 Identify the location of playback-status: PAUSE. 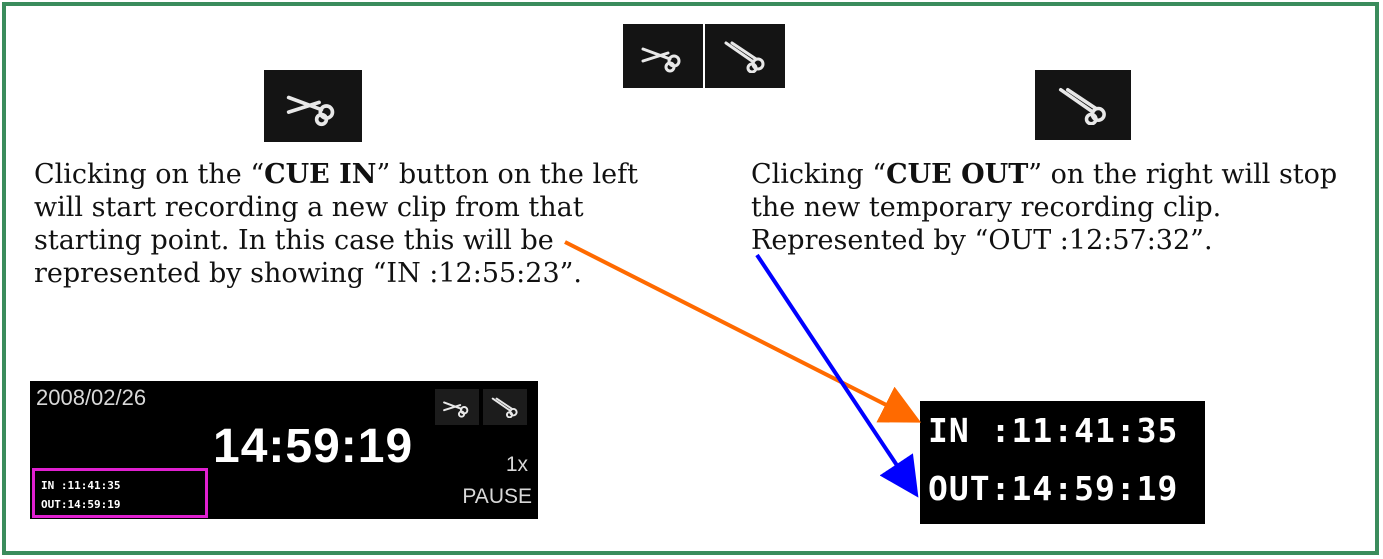
(497, 496).